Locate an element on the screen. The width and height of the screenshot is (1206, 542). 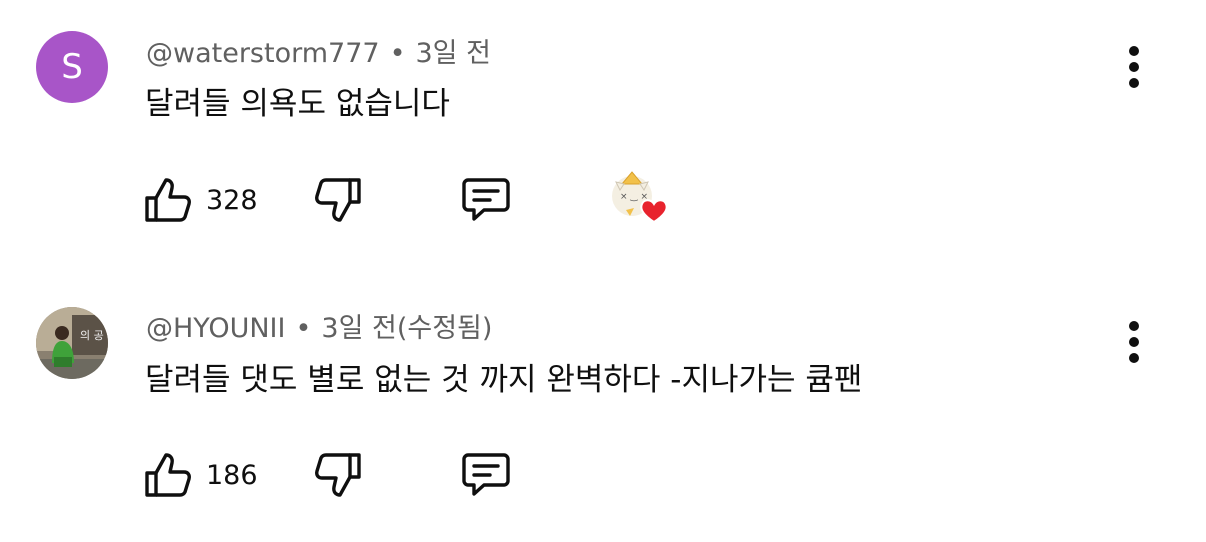
comment-time: 3일 전 is located at coordinates (453, 53).